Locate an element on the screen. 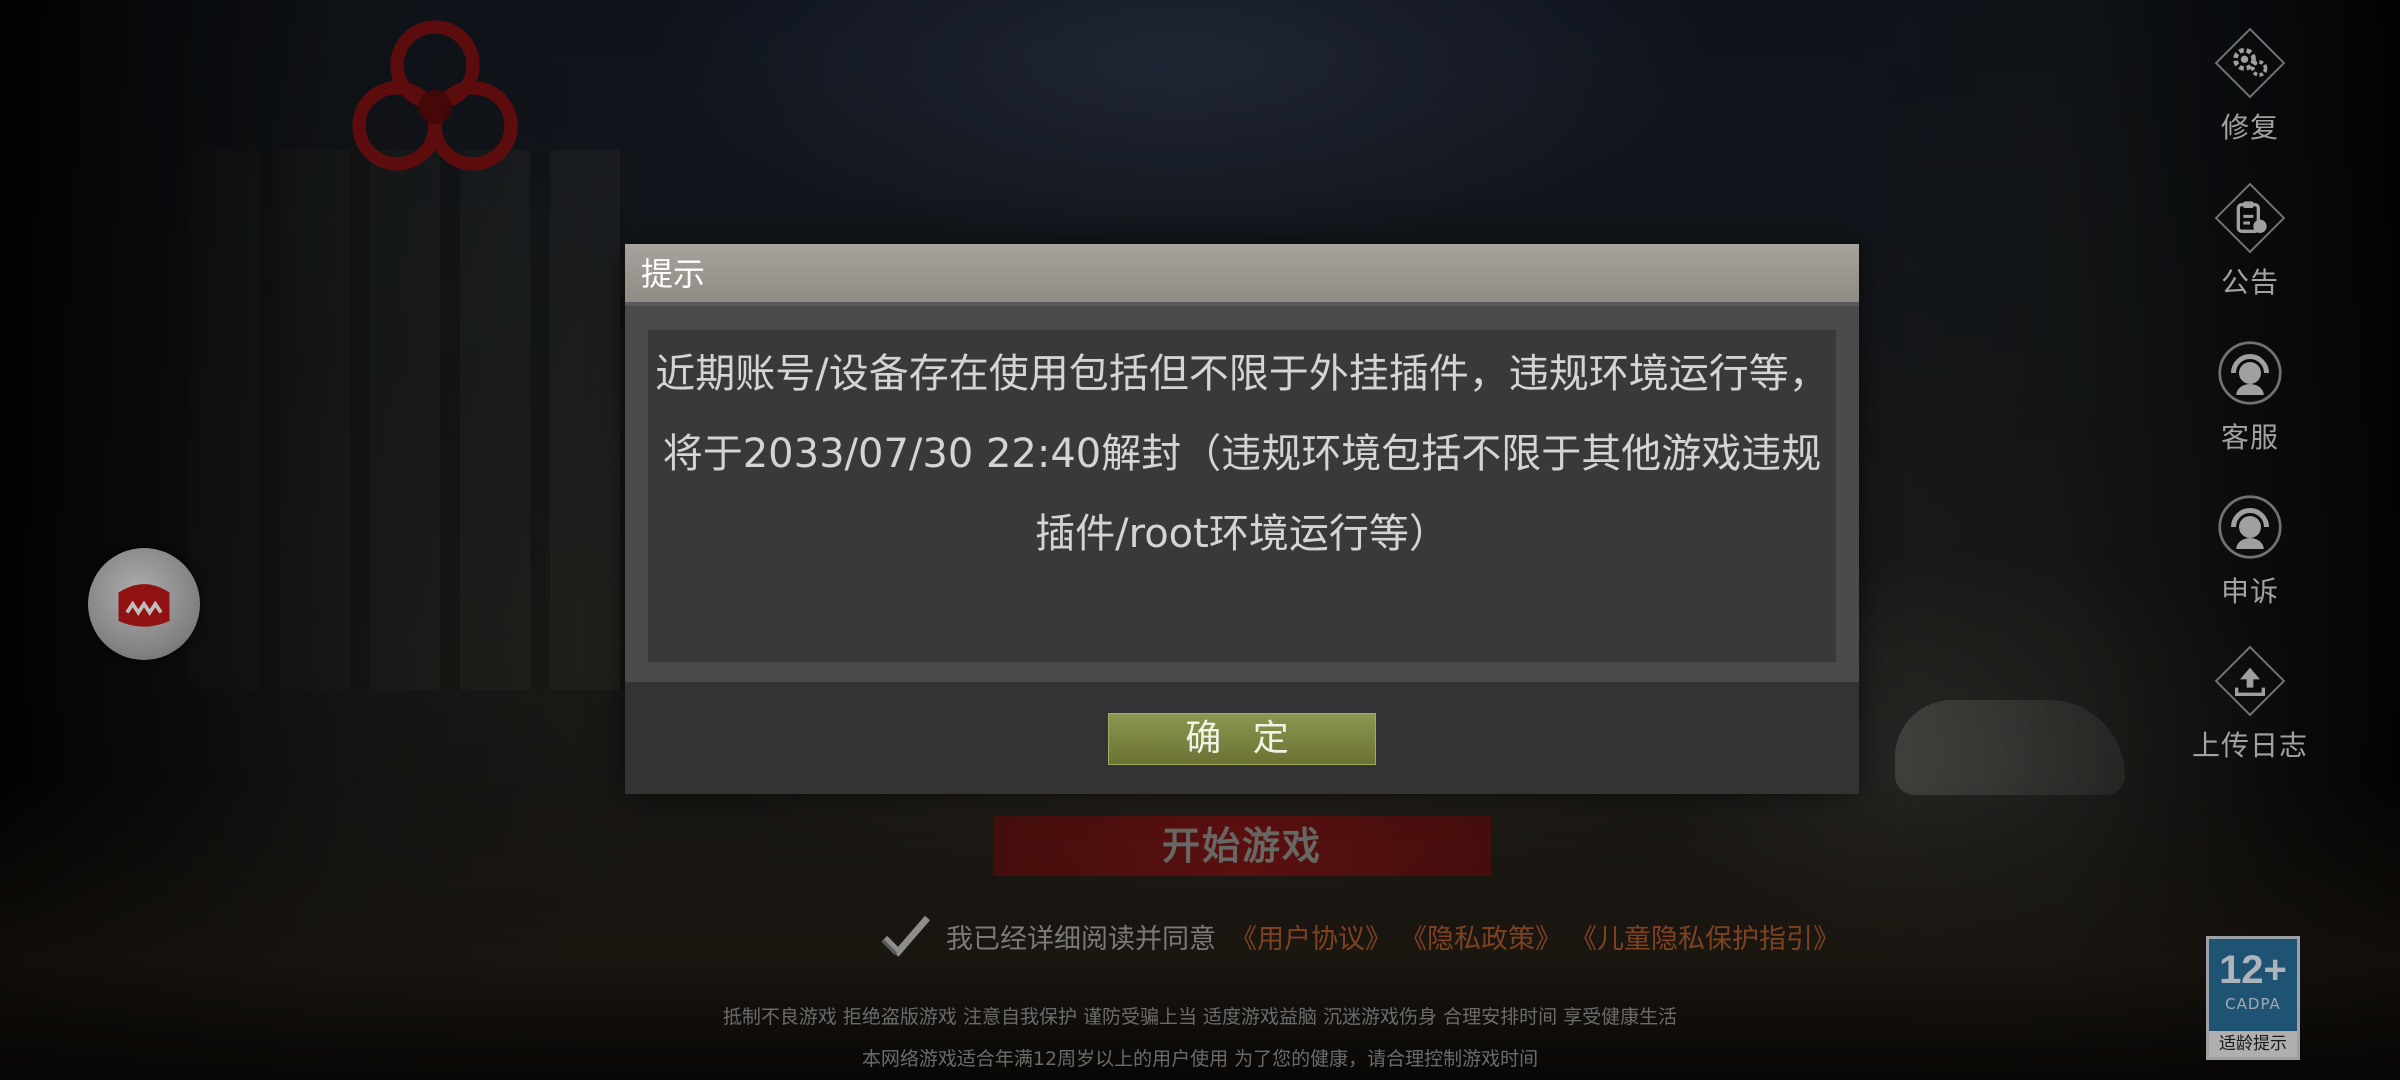 The width and height of the screenshot is (2400, 1080). dialog-header: 提示 is located at coordinates (1242, 274).